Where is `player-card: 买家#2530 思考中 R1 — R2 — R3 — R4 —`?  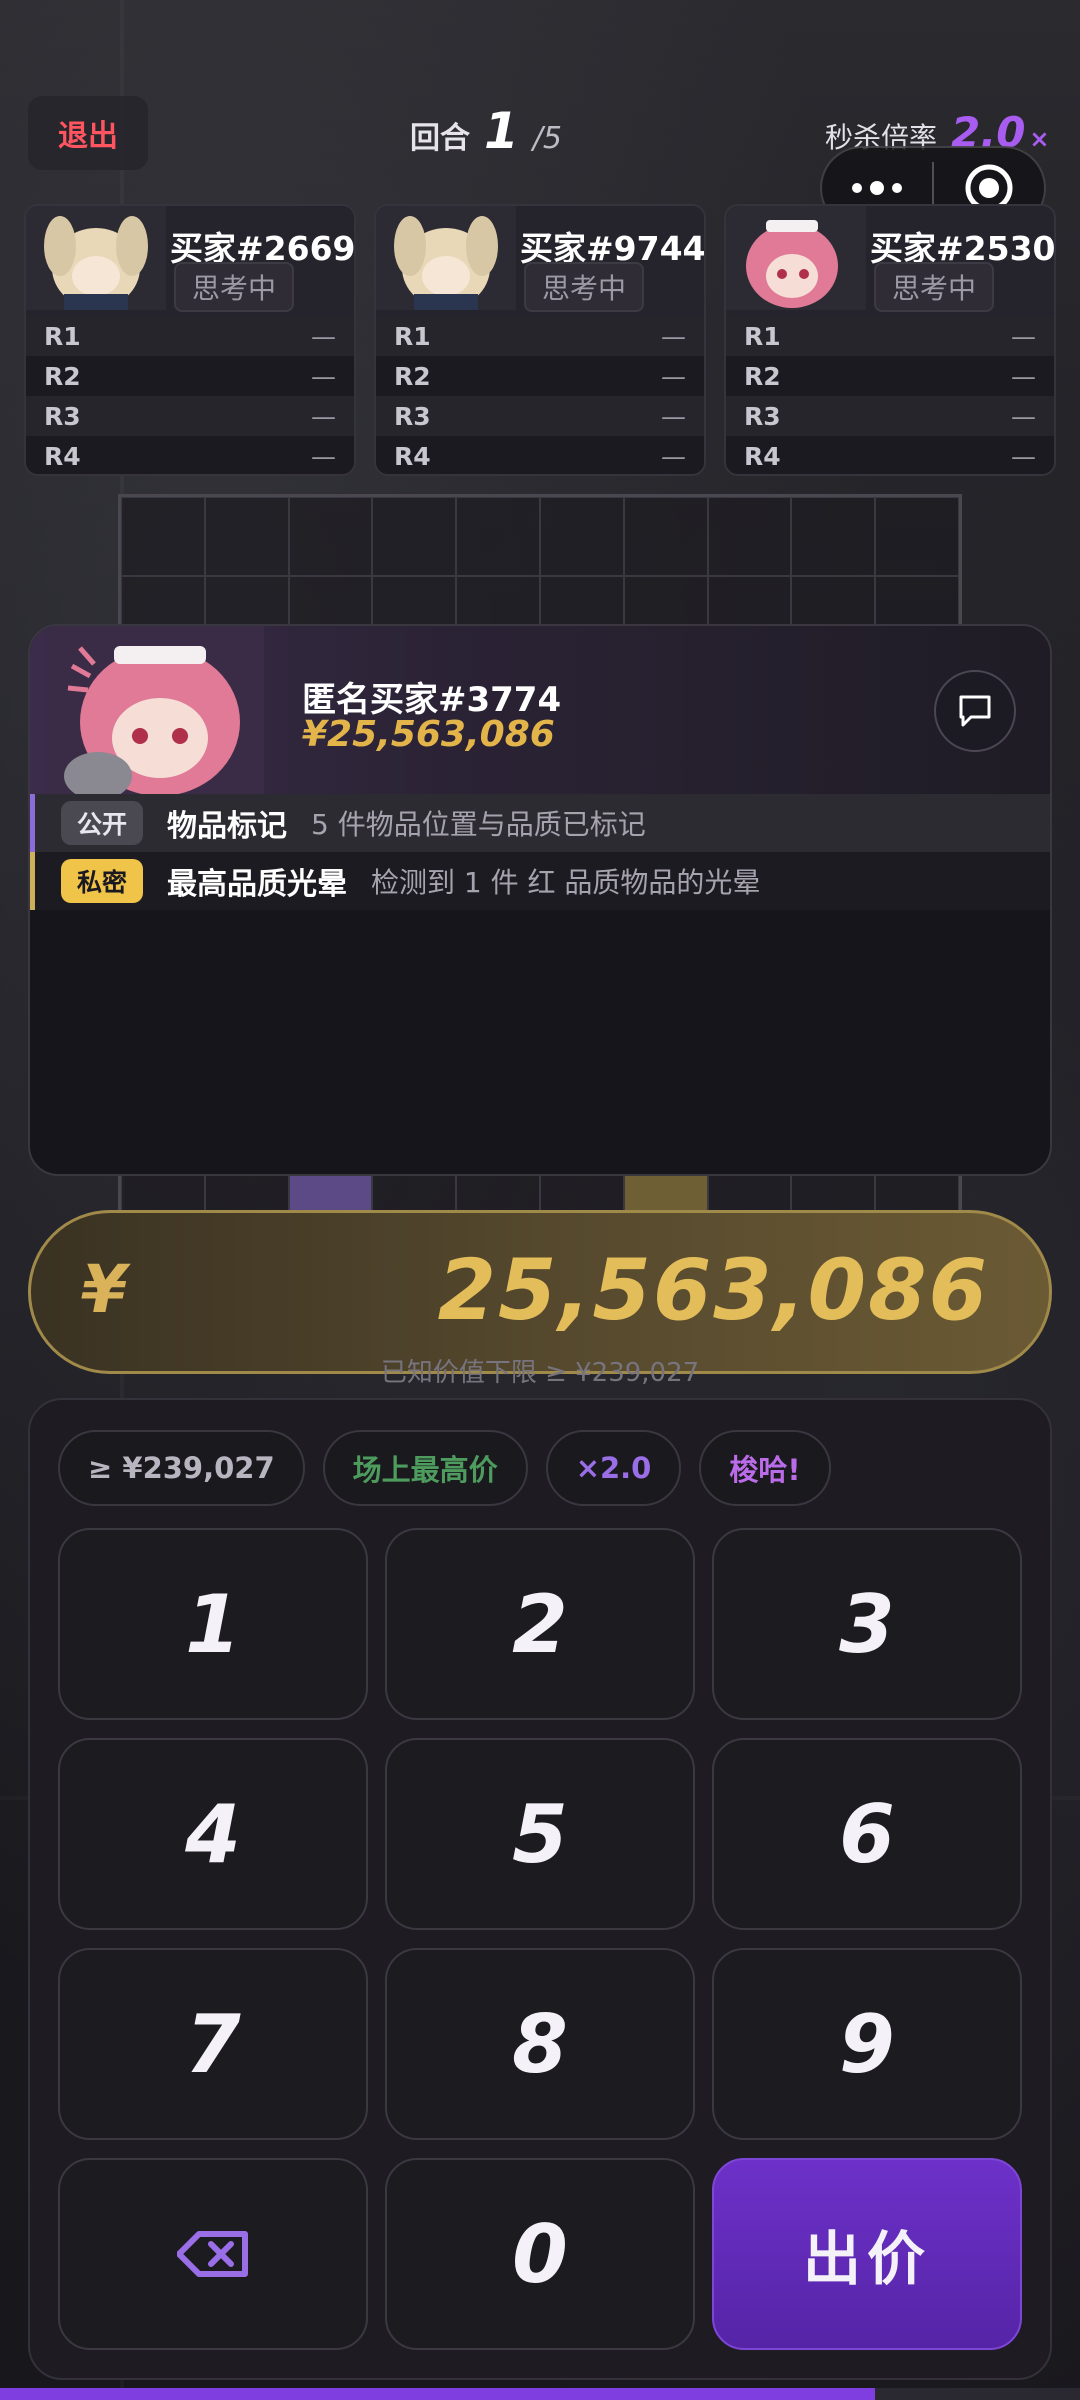 player-card: 买家#2530 思考中 R1 — R2 — R3 — R4 — is located at coordinates (890, 340).